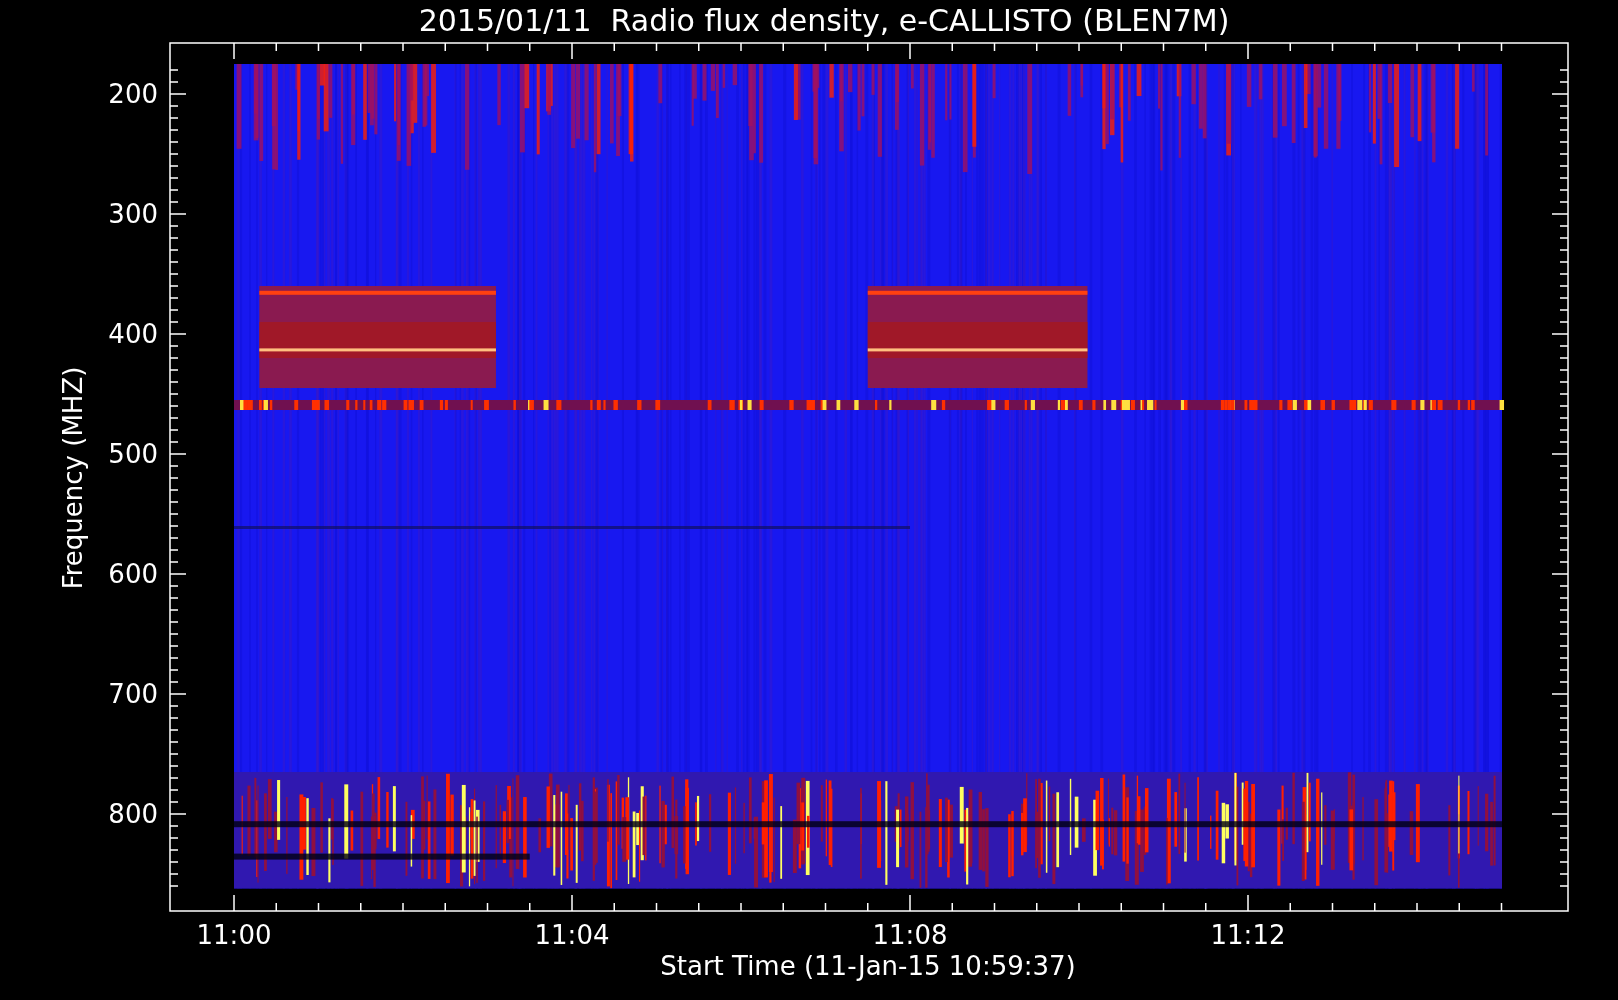 The height and width of the screenshot is (1000, 1618). Describe the element at coordinates (133, 454) in the screenshot. I see `y-tick-label: 500` at that location.